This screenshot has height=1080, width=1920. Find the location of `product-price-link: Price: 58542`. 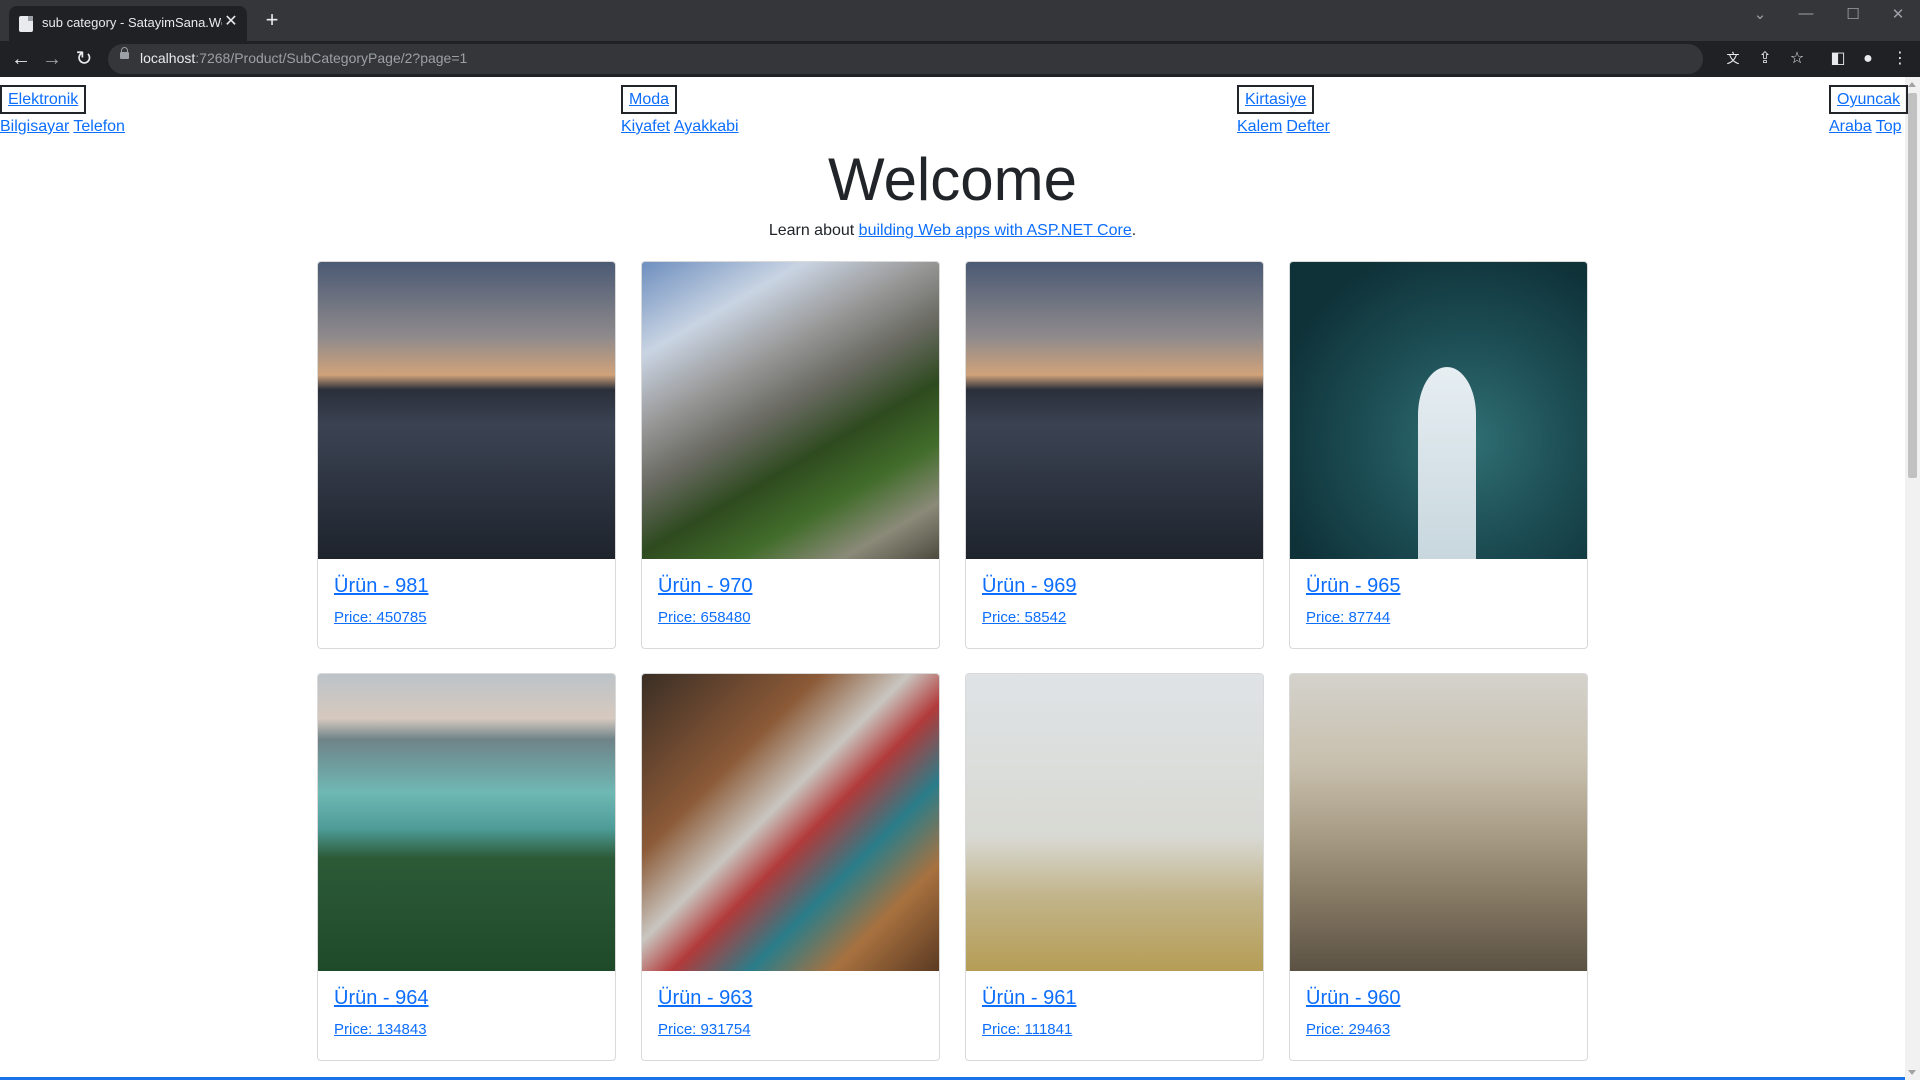

product-price-link: Price: 58542 is located at coordinates (1024, 617).